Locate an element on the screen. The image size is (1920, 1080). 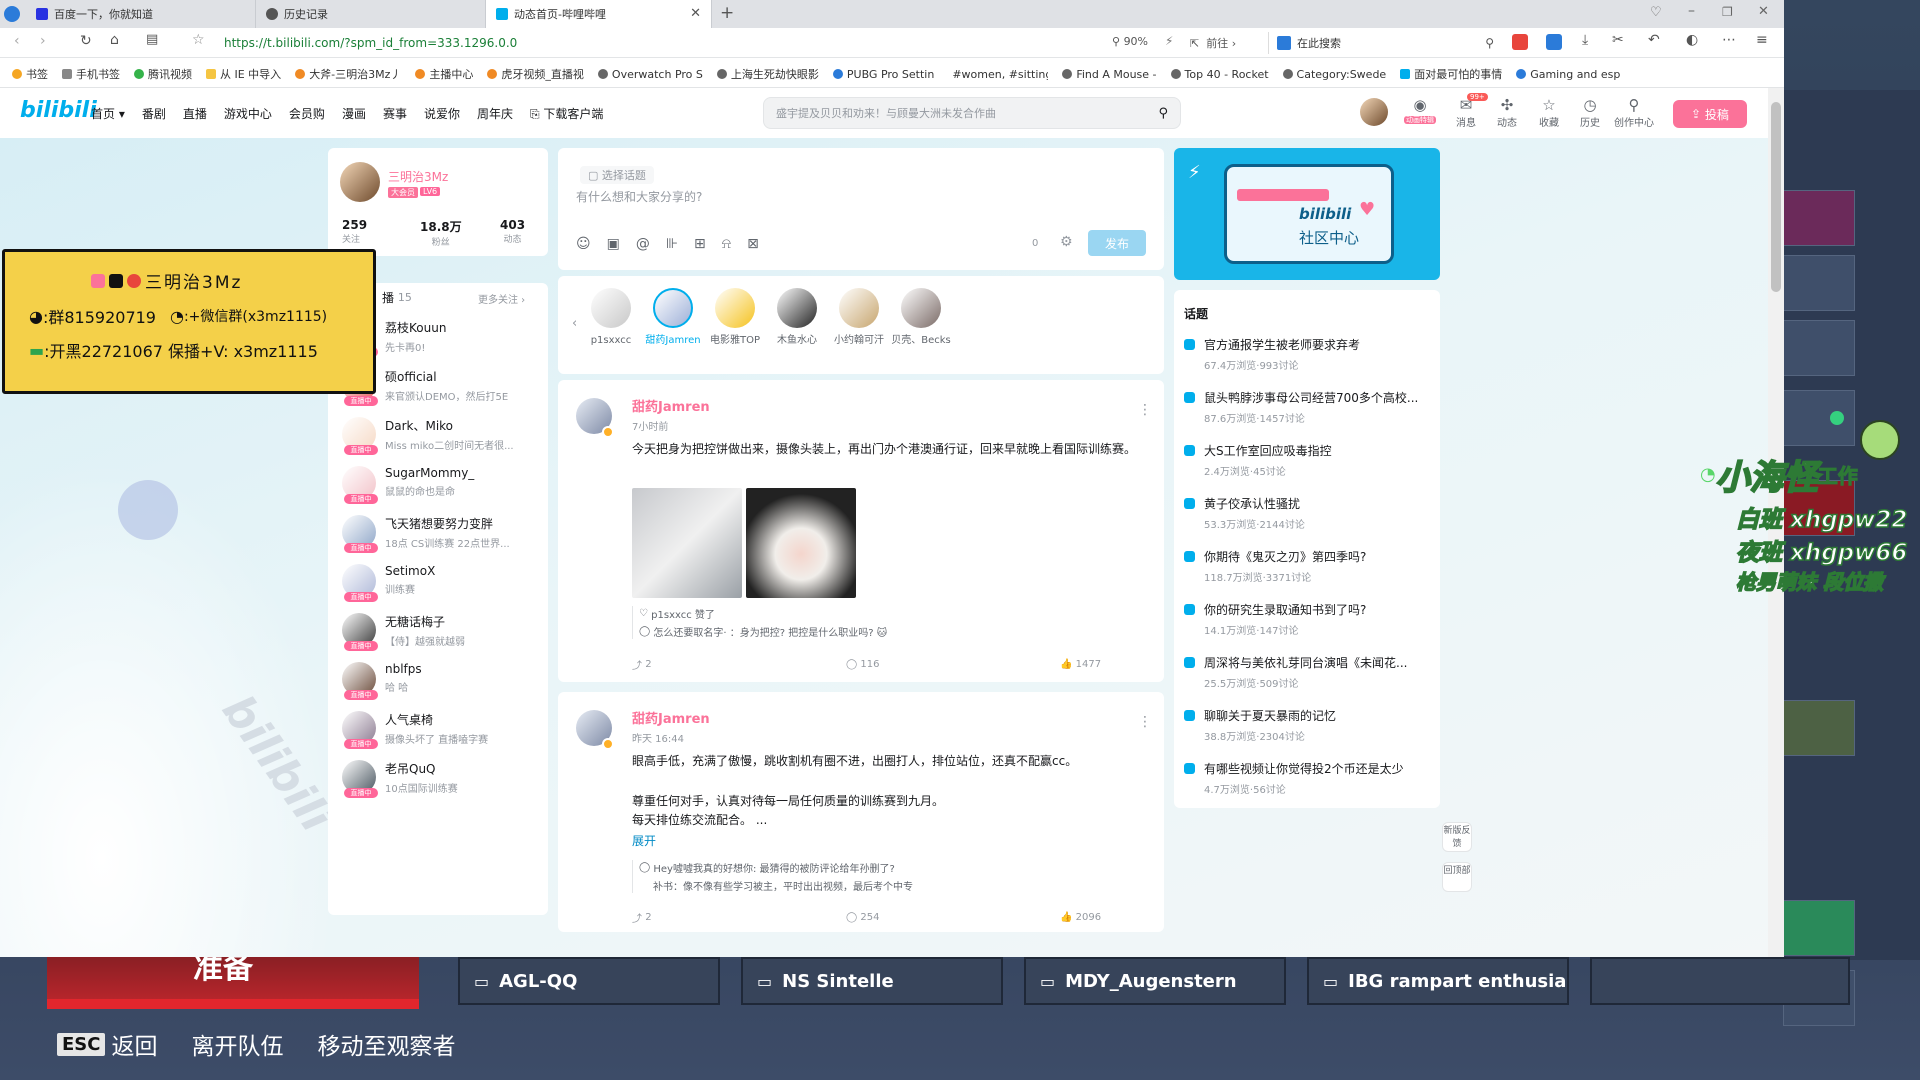
nav-game-center: 游戏中心 is located at coordinates (248, 113).